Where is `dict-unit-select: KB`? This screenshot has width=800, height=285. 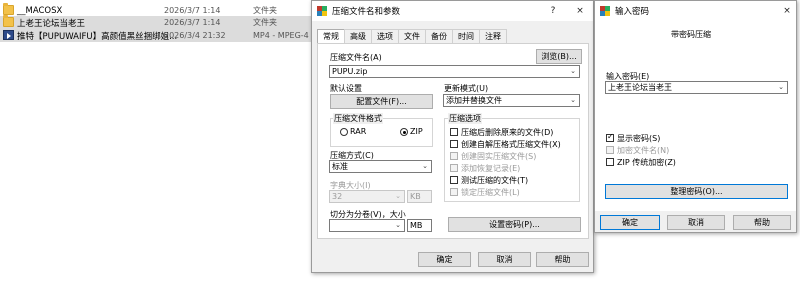 dict-unit-select: KB is located at coordinates (419, 196).